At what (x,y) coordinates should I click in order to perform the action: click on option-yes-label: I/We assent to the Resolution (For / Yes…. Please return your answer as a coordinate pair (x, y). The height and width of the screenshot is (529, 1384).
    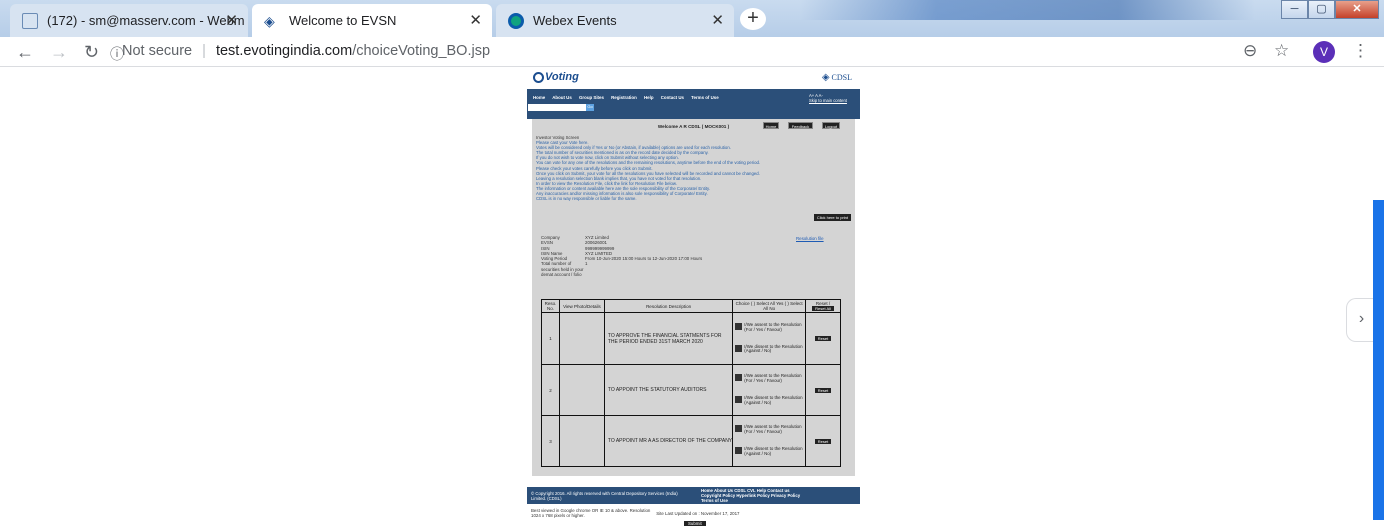
    Looking at the image, I should click on (773, 378).